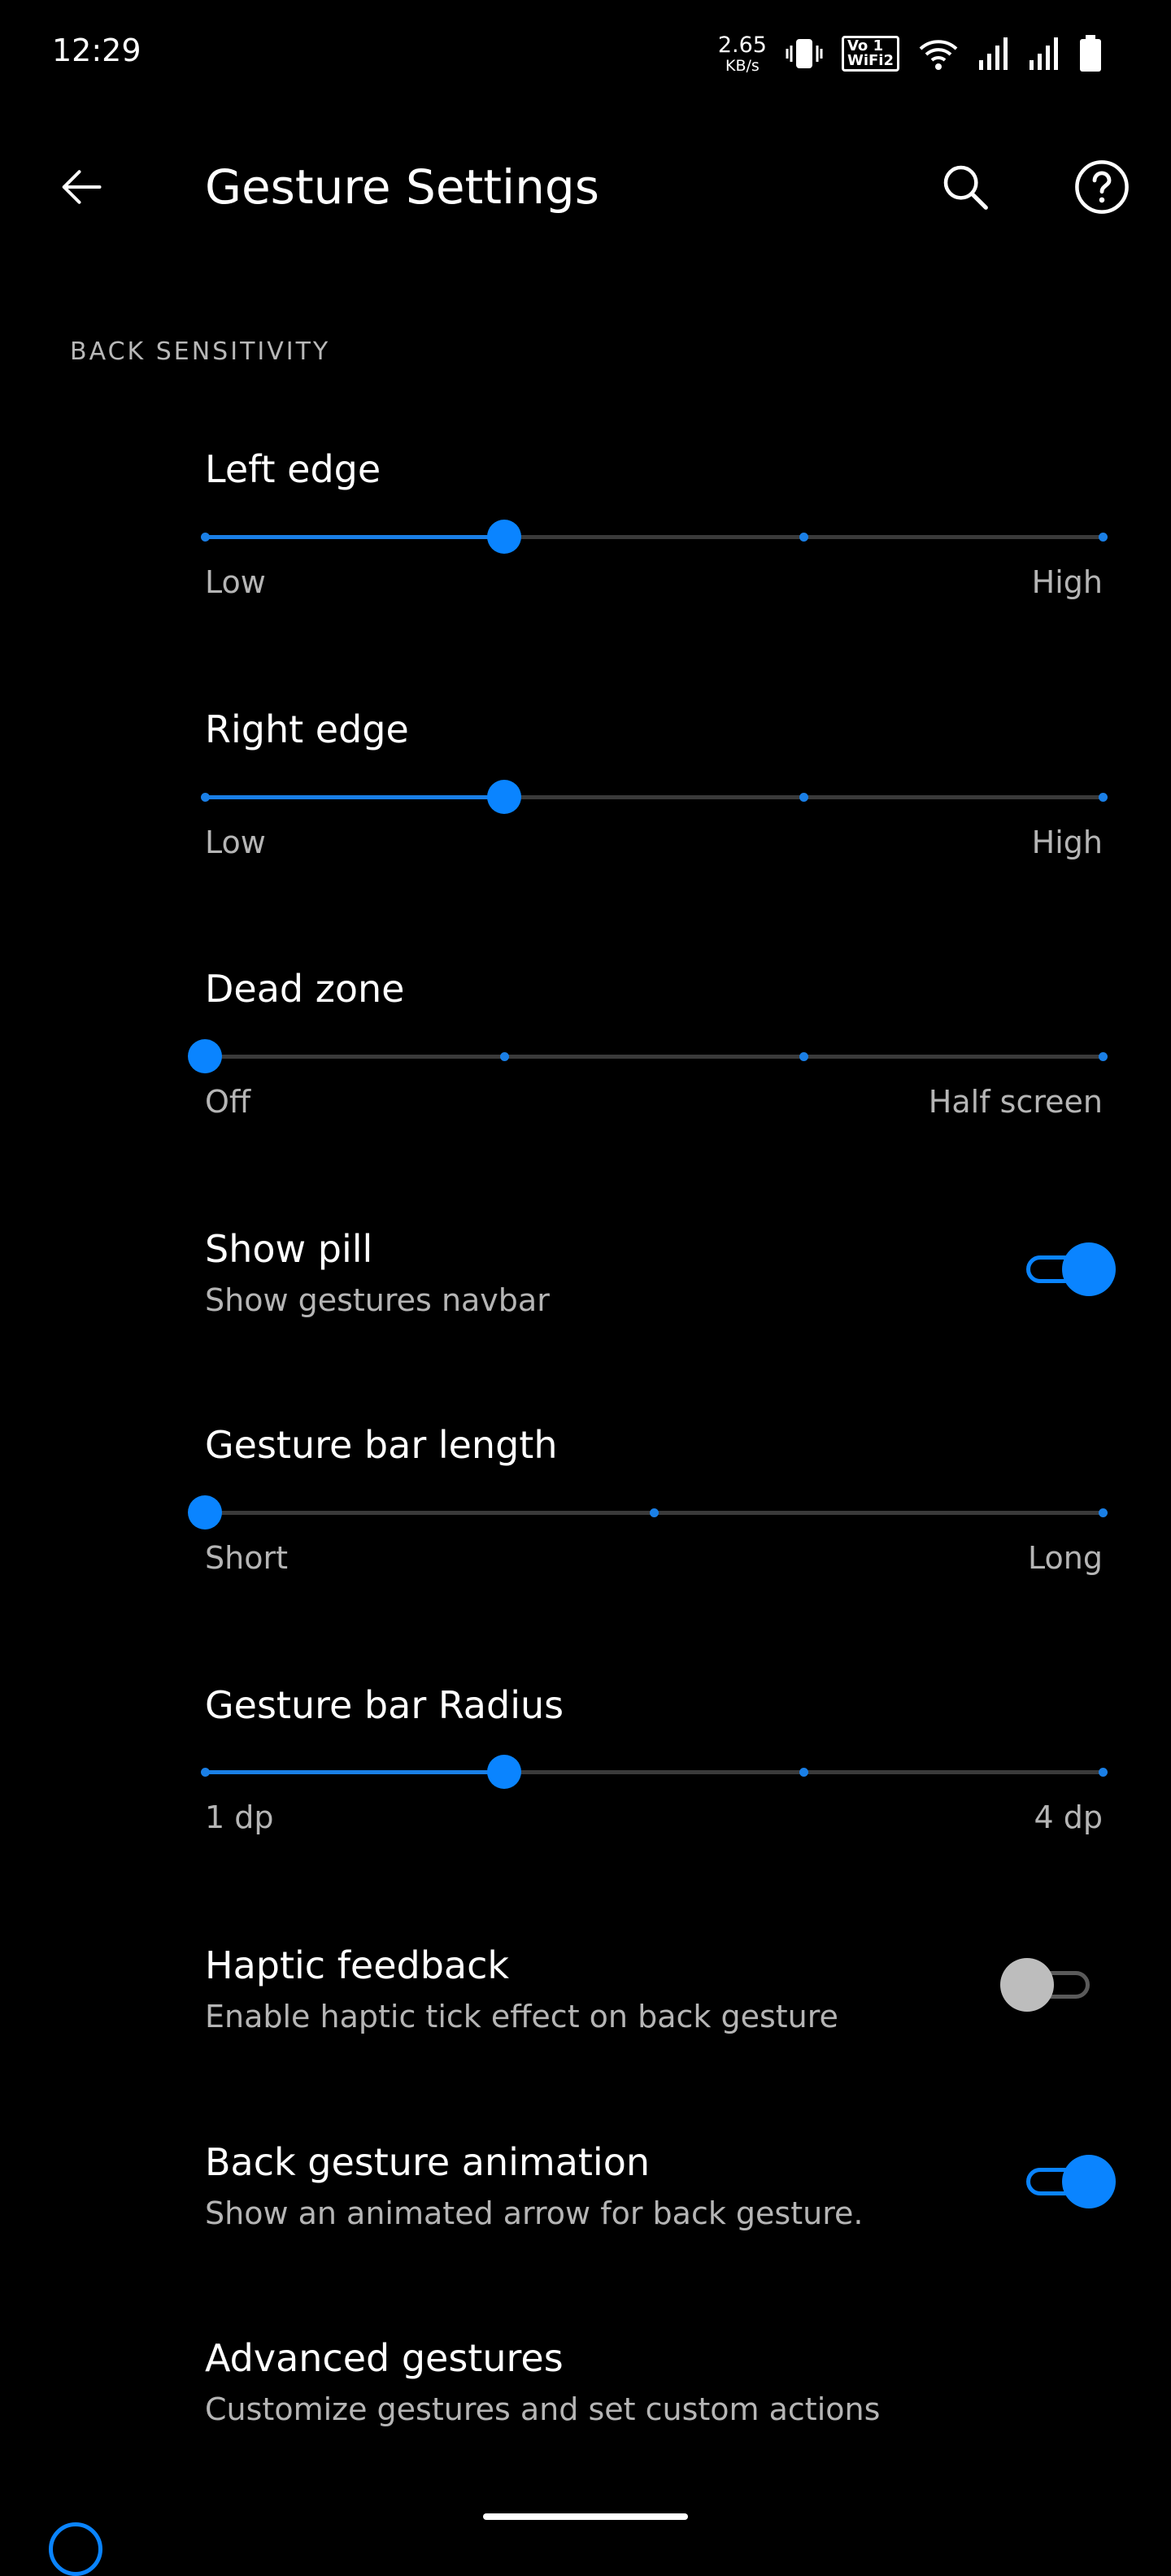 The width and height of the screenshot is (1171, 2576). What do you see at coordinates (236, 582) in the screenshot?
I see `left-edge-min-label: Low` at bounding box center [236, 582].